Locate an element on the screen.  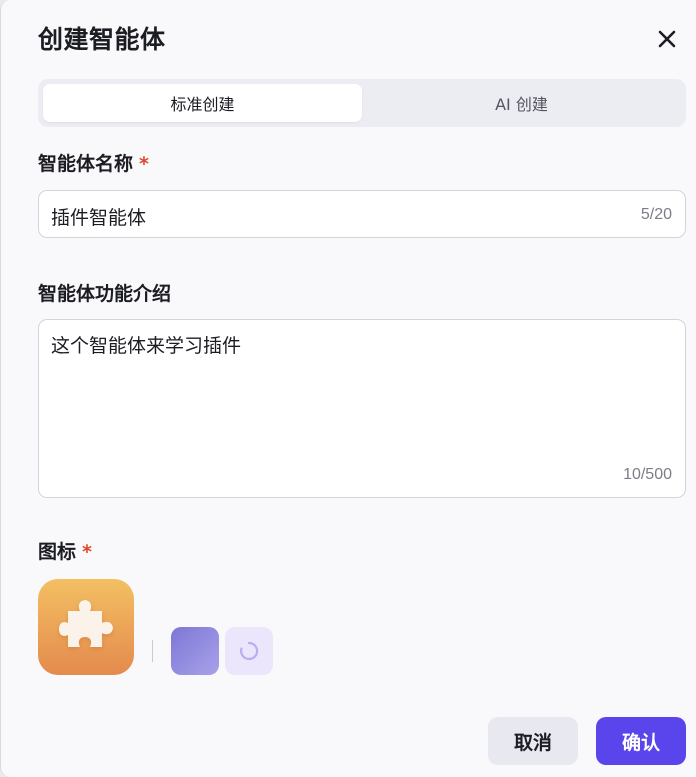
tab-standard-create: 标准创建 is located at coordinates (202, 103).